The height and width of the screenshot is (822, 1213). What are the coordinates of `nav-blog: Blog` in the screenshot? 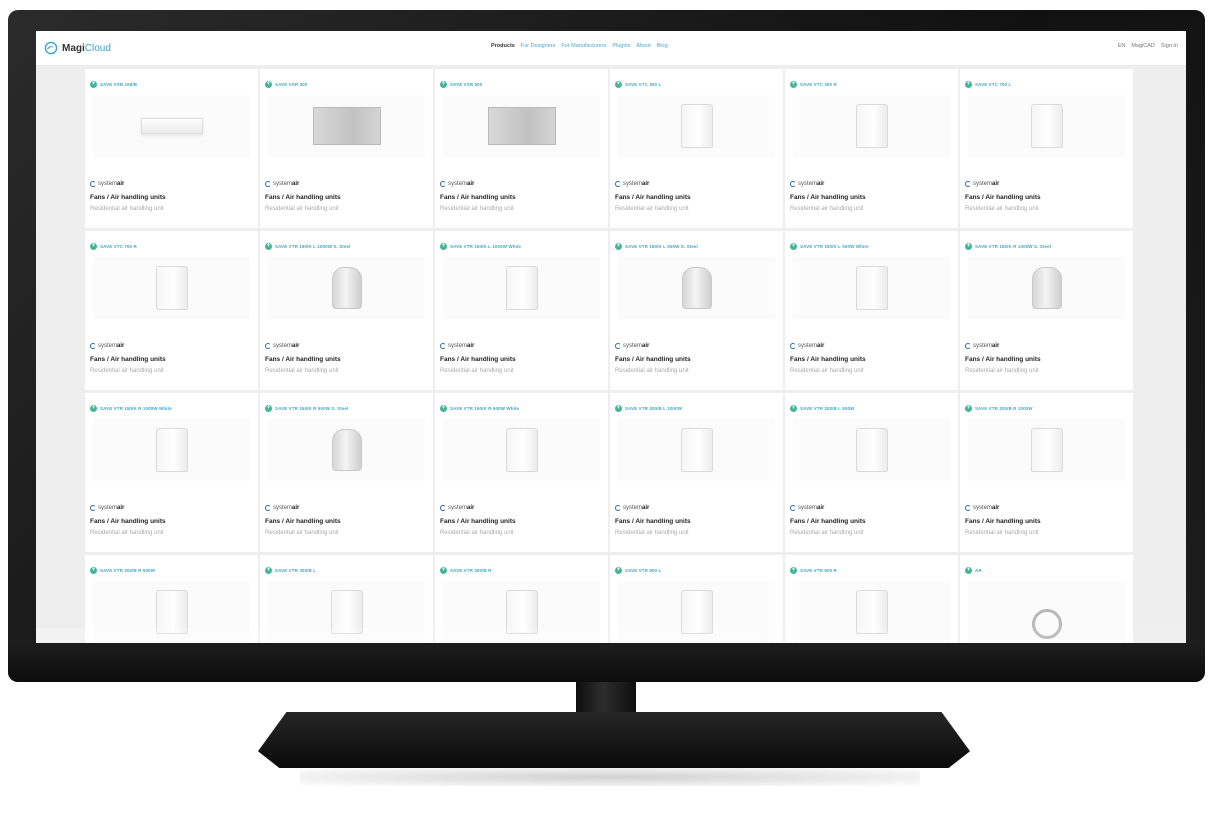 It's located at (662, 46).